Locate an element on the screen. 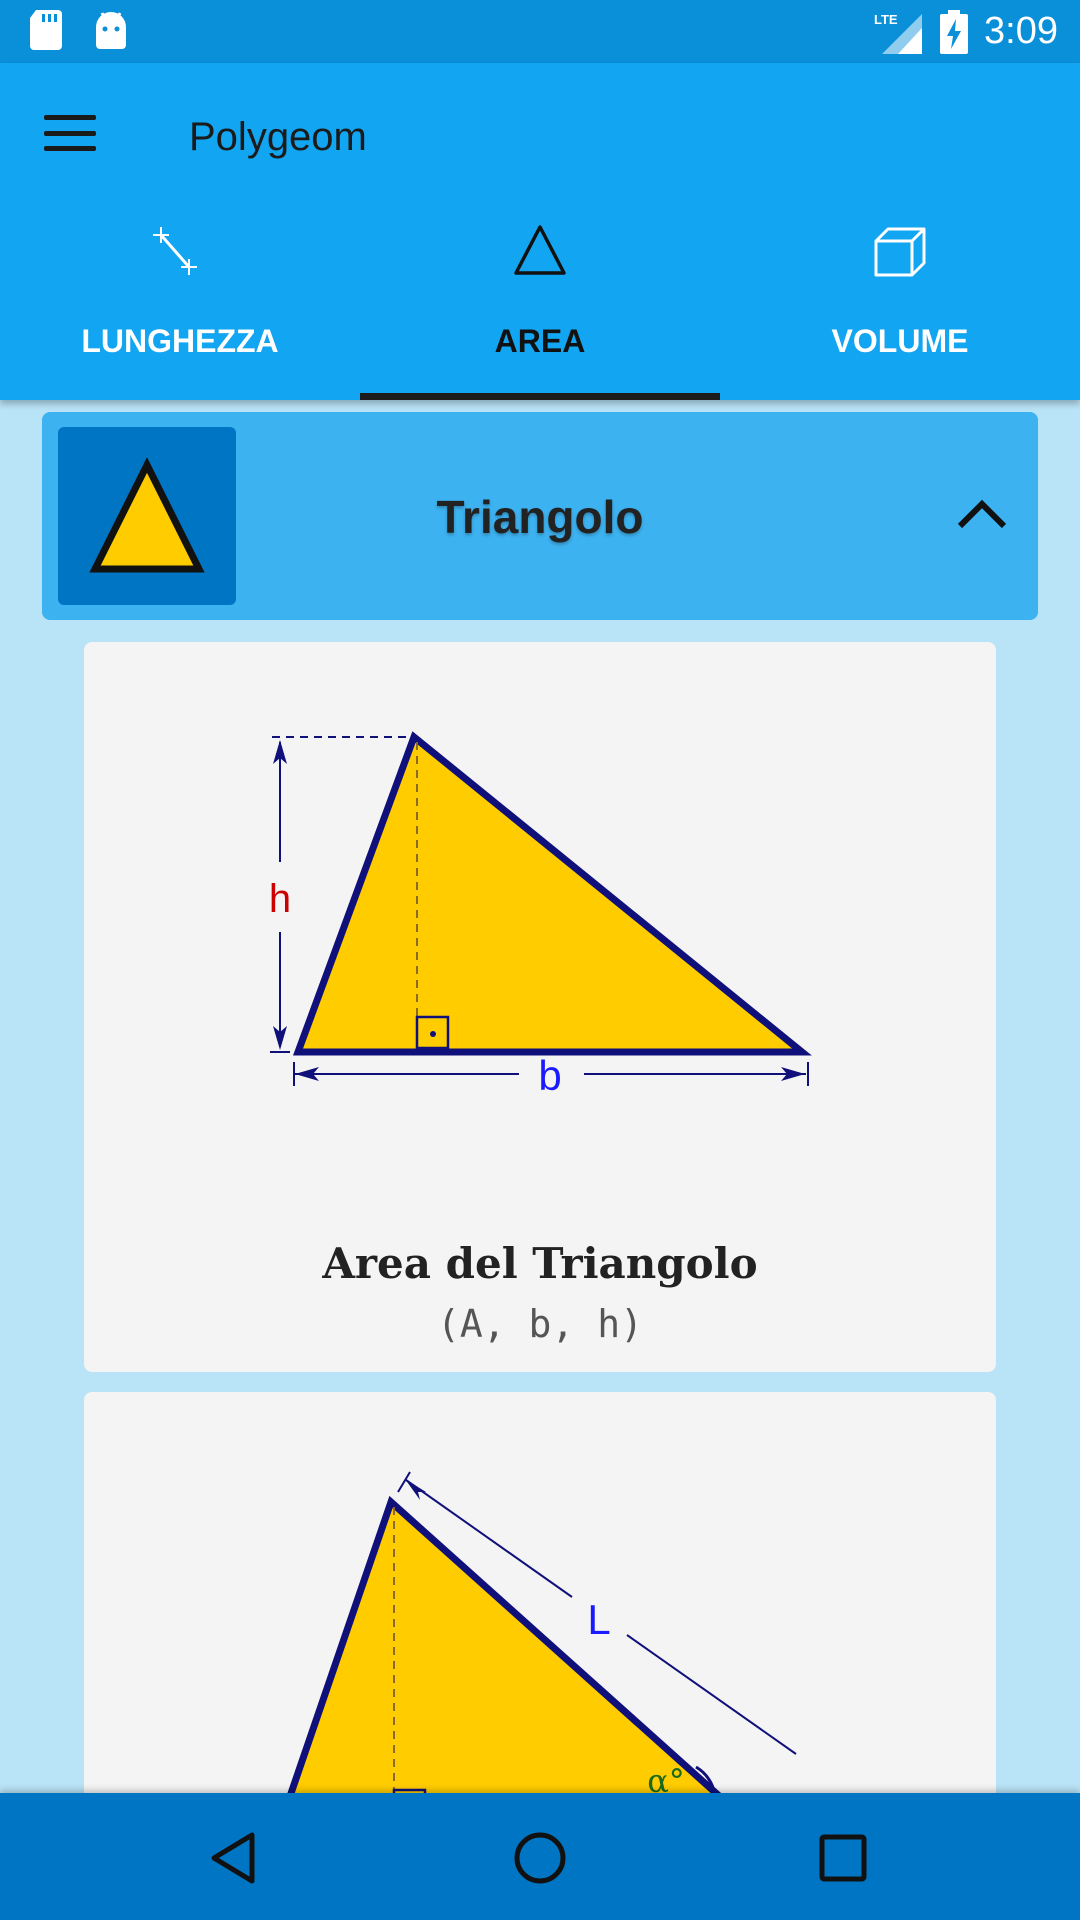 This screenshot has height=1920, width=1080. status-bar: LTE 3:09 is located at coordinates (540, 31).